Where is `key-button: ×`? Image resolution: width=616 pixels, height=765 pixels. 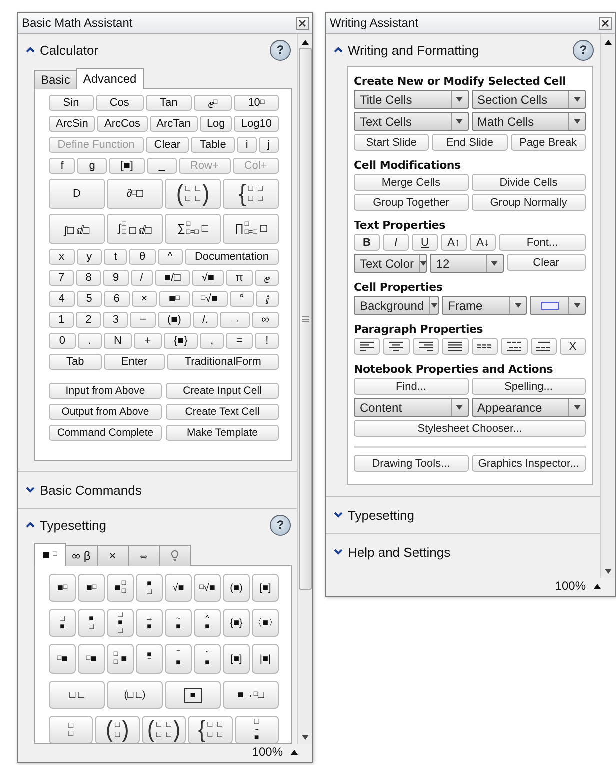
key-button: × is located at coordinates (145, 299).